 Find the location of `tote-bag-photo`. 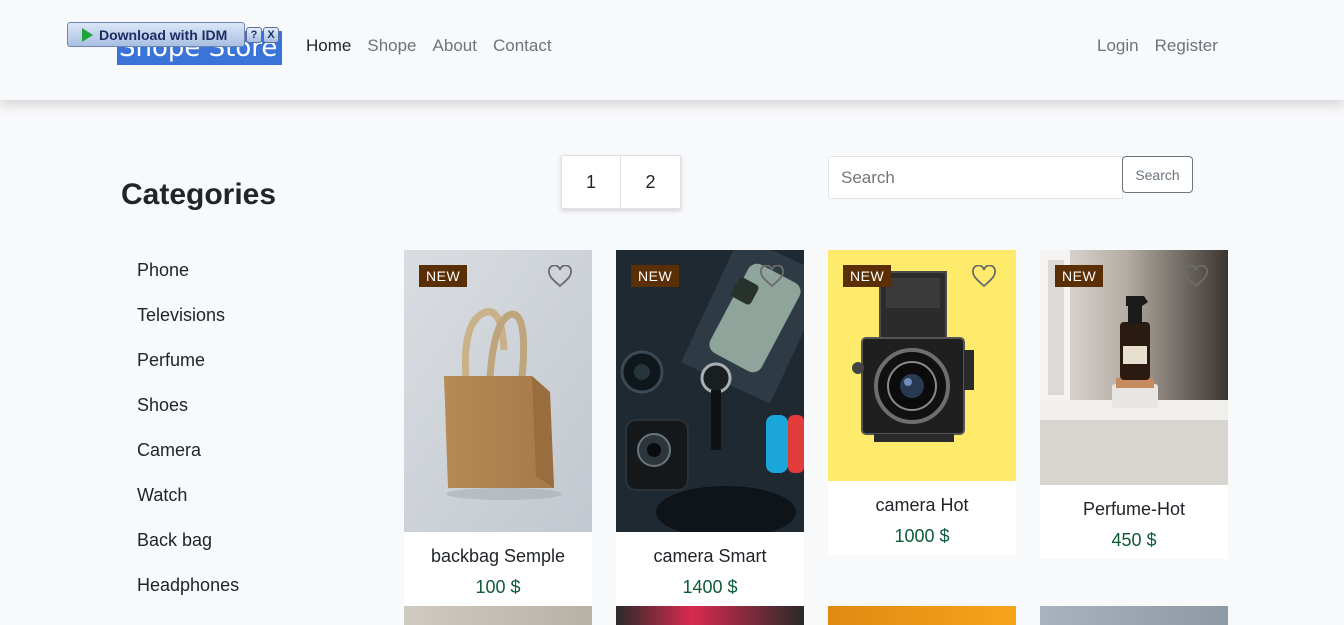

tote-bag-photo is located at coordinates (498, 391).